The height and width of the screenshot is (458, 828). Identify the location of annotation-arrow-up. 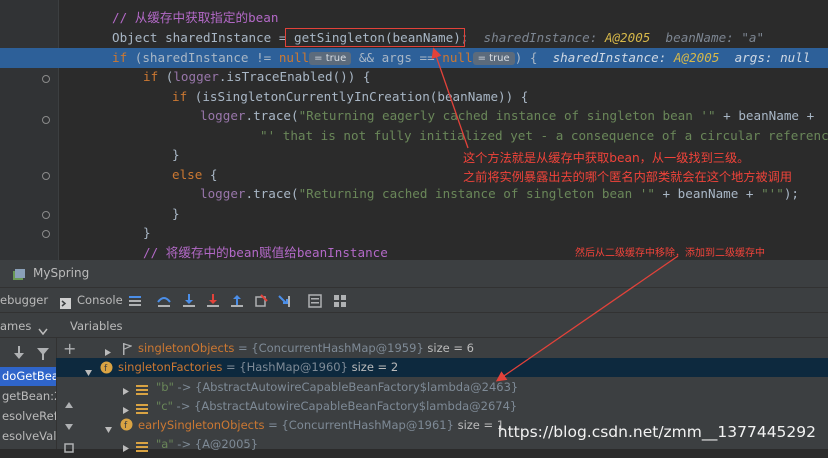
(450, 98).